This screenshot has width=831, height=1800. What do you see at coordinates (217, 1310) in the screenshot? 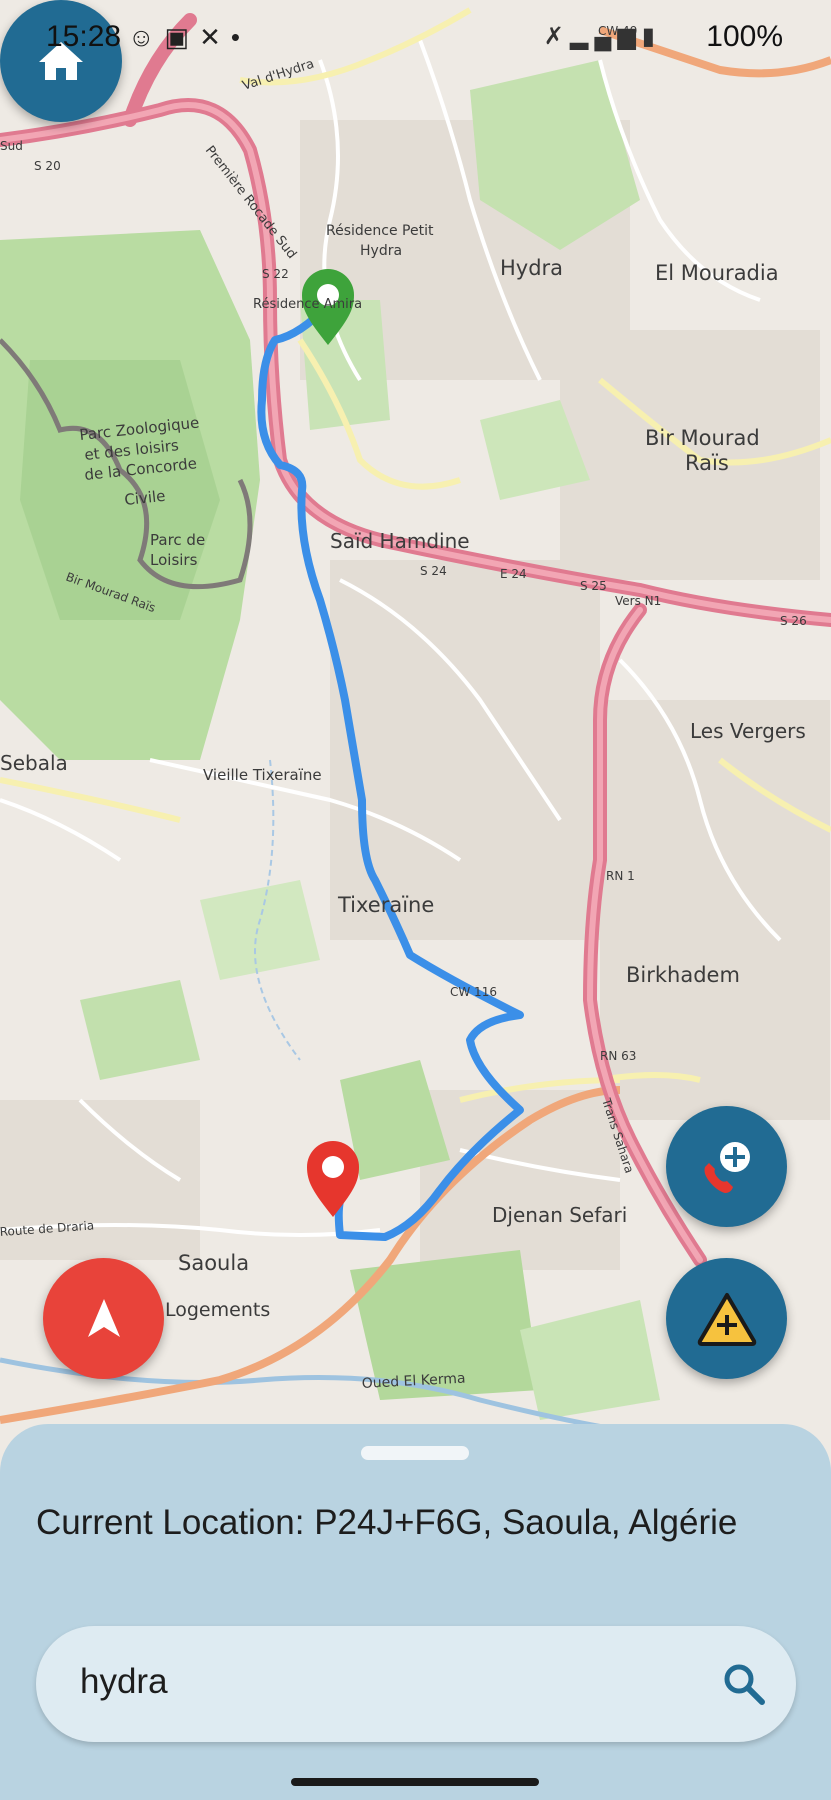
I see `label-logements: Logements` at bounding box center [217, 1310].